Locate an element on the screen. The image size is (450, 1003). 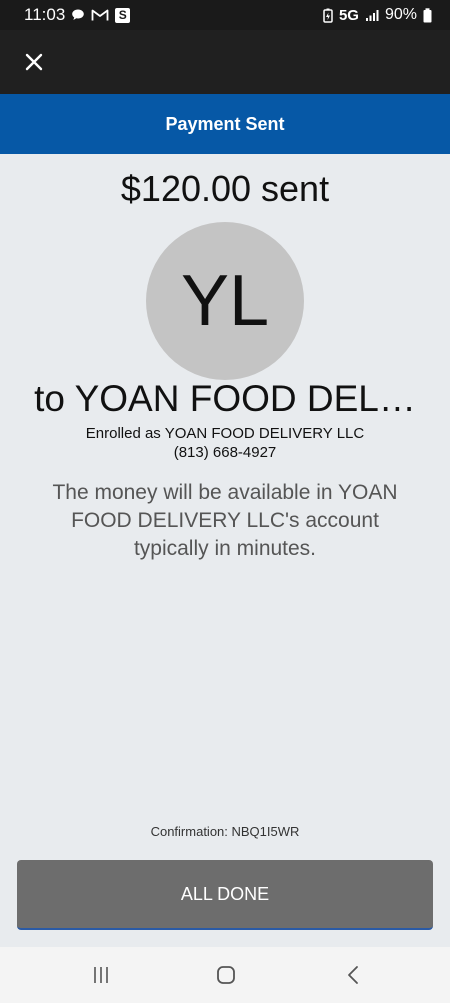
page-title: Payment Sent is located at coordinates (225, 123).